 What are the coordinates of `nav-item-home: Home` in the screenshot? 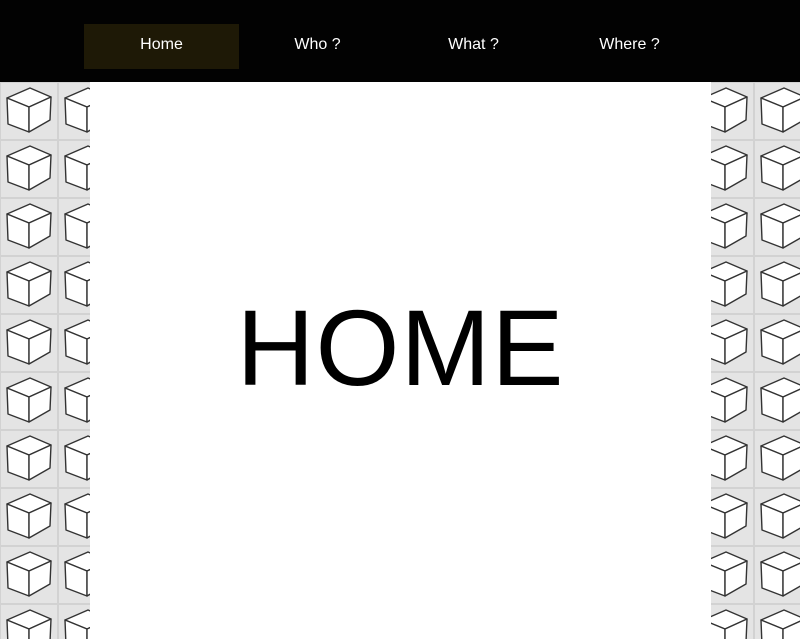 It's located at (161, 46).